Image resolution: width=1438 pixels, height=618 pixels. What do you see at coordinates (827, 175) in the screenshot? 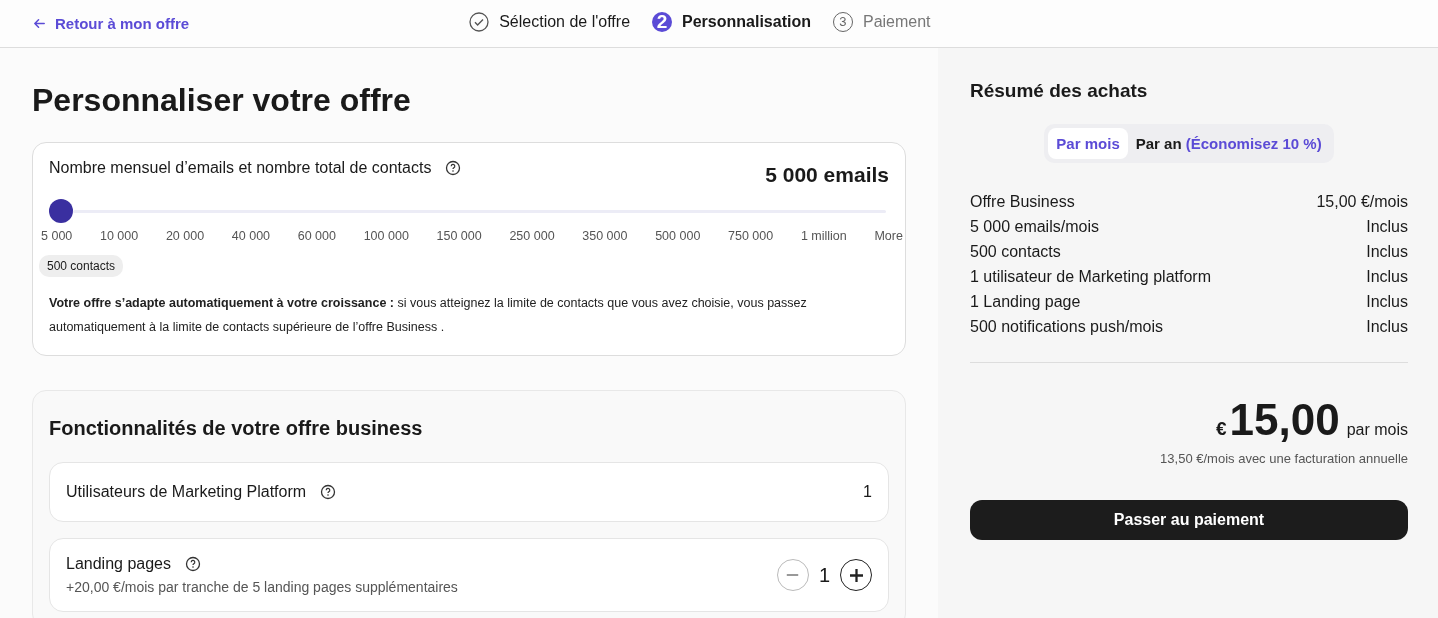
I see `volume-value: 5 000 emails` at bounding box center [827, 175].